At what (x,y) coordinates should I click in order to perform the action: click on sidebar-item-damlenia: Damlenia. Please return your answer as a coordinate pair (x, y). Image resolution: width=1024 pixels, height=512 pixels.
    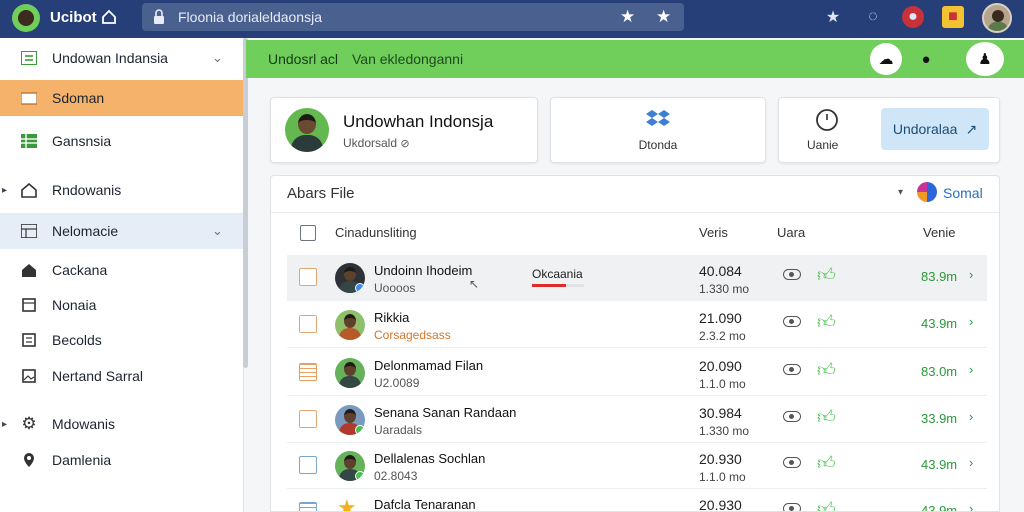
    Looking at the image, I should click on (122, 460).